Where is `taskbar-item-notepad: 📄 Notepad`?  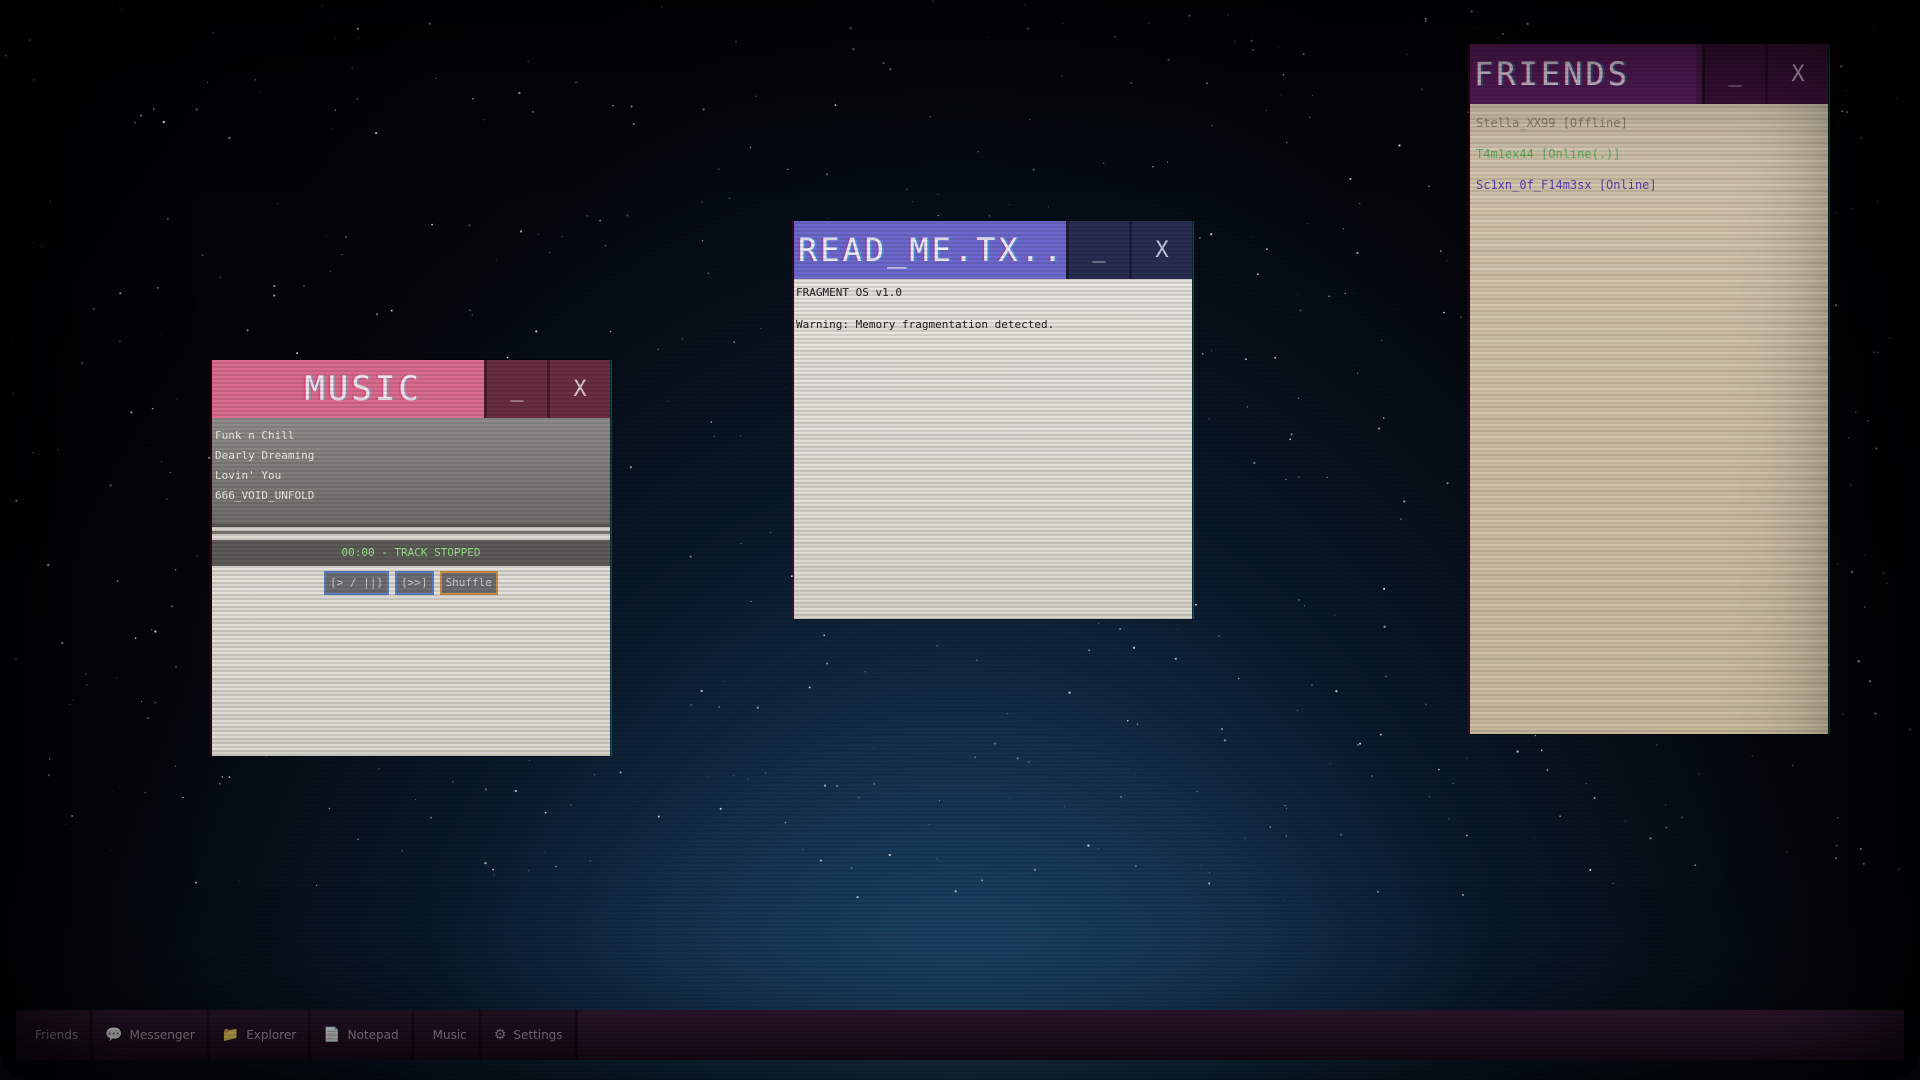
taskbar-item-notepad: 📄 Notepad is located at coordinates (362, 1035).